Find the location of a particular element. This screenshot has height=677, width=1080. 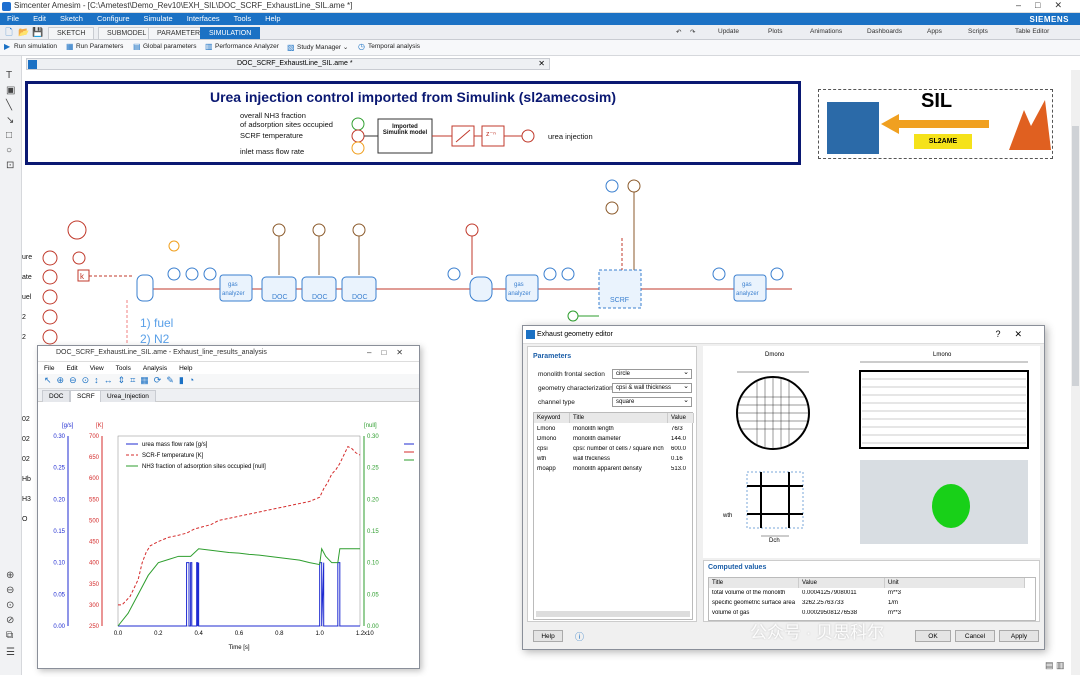

menu-sketch: Sketch is located at coordinates (71, 18).